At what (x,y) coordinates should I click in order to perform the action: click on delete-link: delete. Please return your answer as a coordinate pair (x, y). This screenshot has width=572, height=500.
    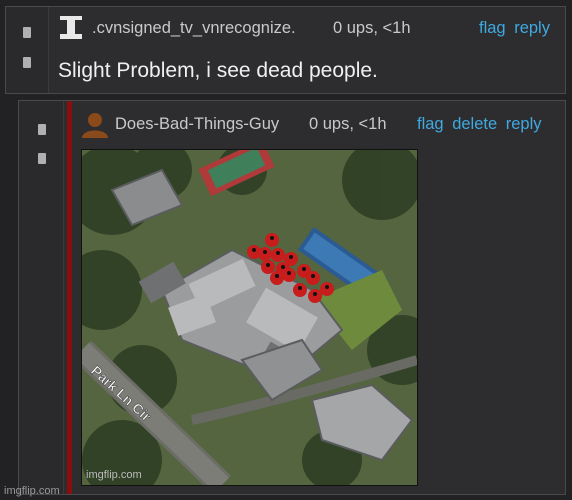
    Looking at the image, I should click on (474, 124).